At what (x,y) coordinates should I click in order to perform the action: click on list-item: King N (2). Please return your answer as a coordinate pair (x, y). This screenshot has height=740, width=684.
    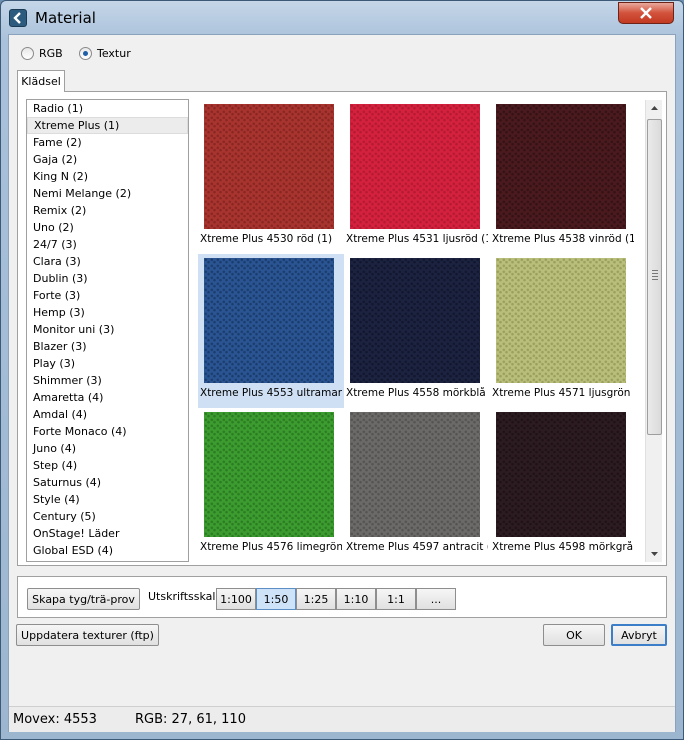
    Looking at the image, I should click on (107, 176).